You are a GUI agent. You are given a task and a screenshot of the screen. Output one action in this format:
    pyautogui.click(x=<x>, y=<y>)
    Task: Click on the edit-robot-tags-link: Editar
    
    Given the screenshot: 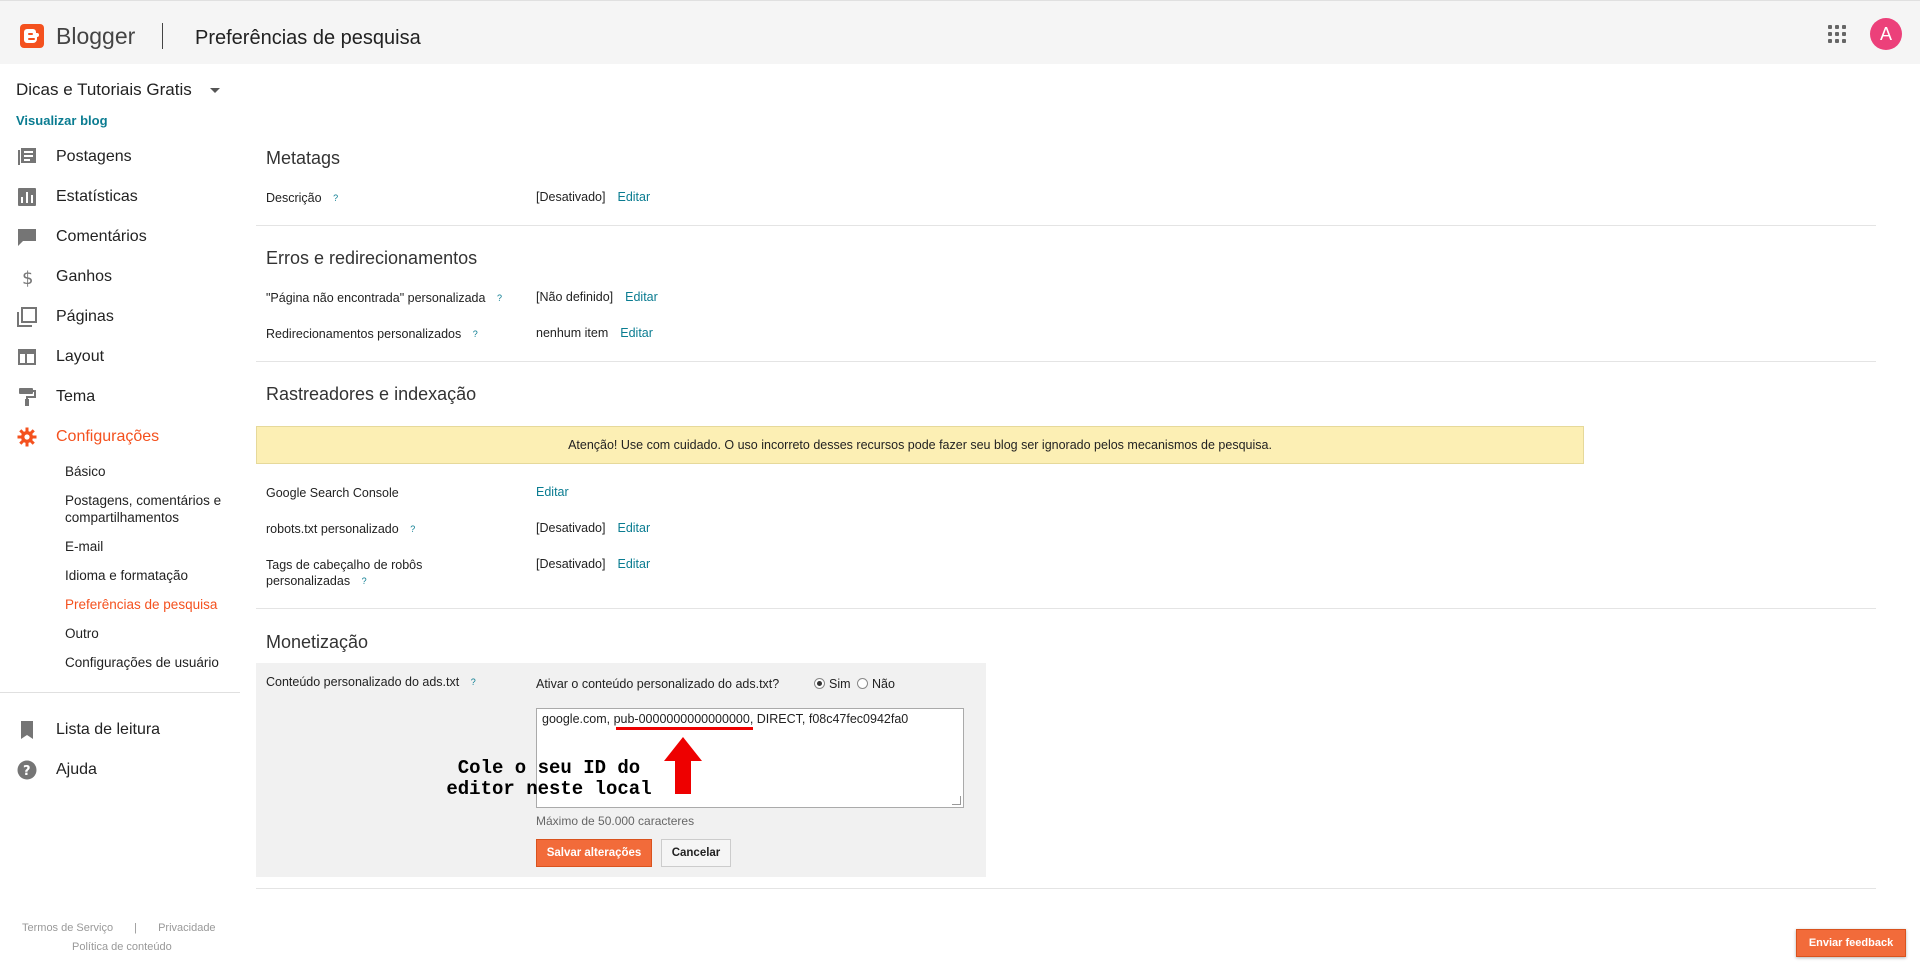 What is the action you would take?
    pyautogui.click(x=633, y=564)
    